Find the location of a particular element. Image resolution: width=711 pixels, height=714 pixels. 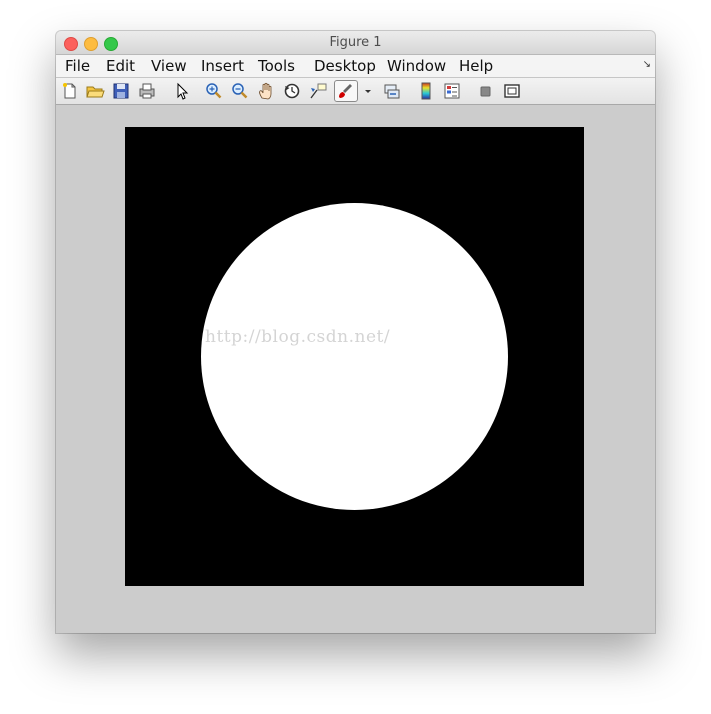

new-figure-icon is located at coordinates (70, 91).